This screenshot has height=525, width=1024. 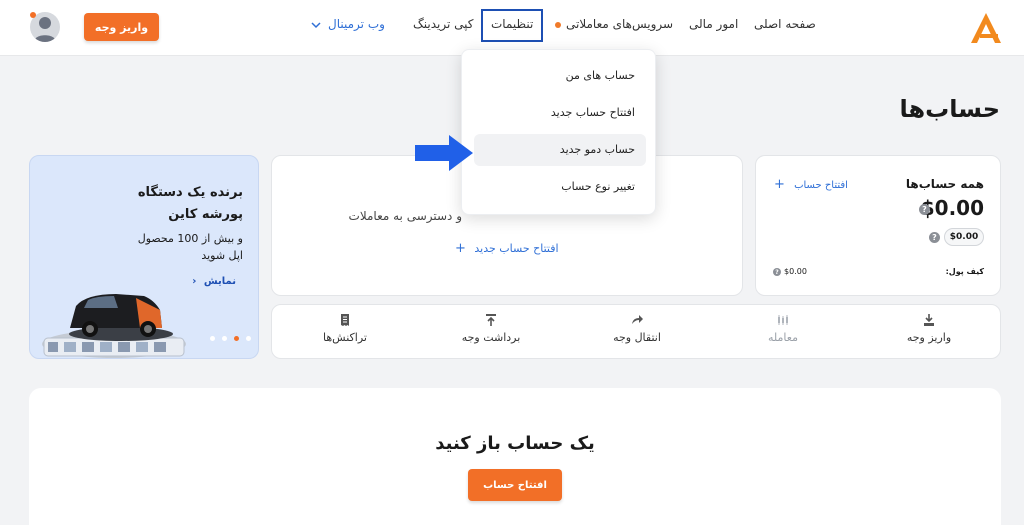 I want to click on chevron-down-icon, so click(x=316, y=25).